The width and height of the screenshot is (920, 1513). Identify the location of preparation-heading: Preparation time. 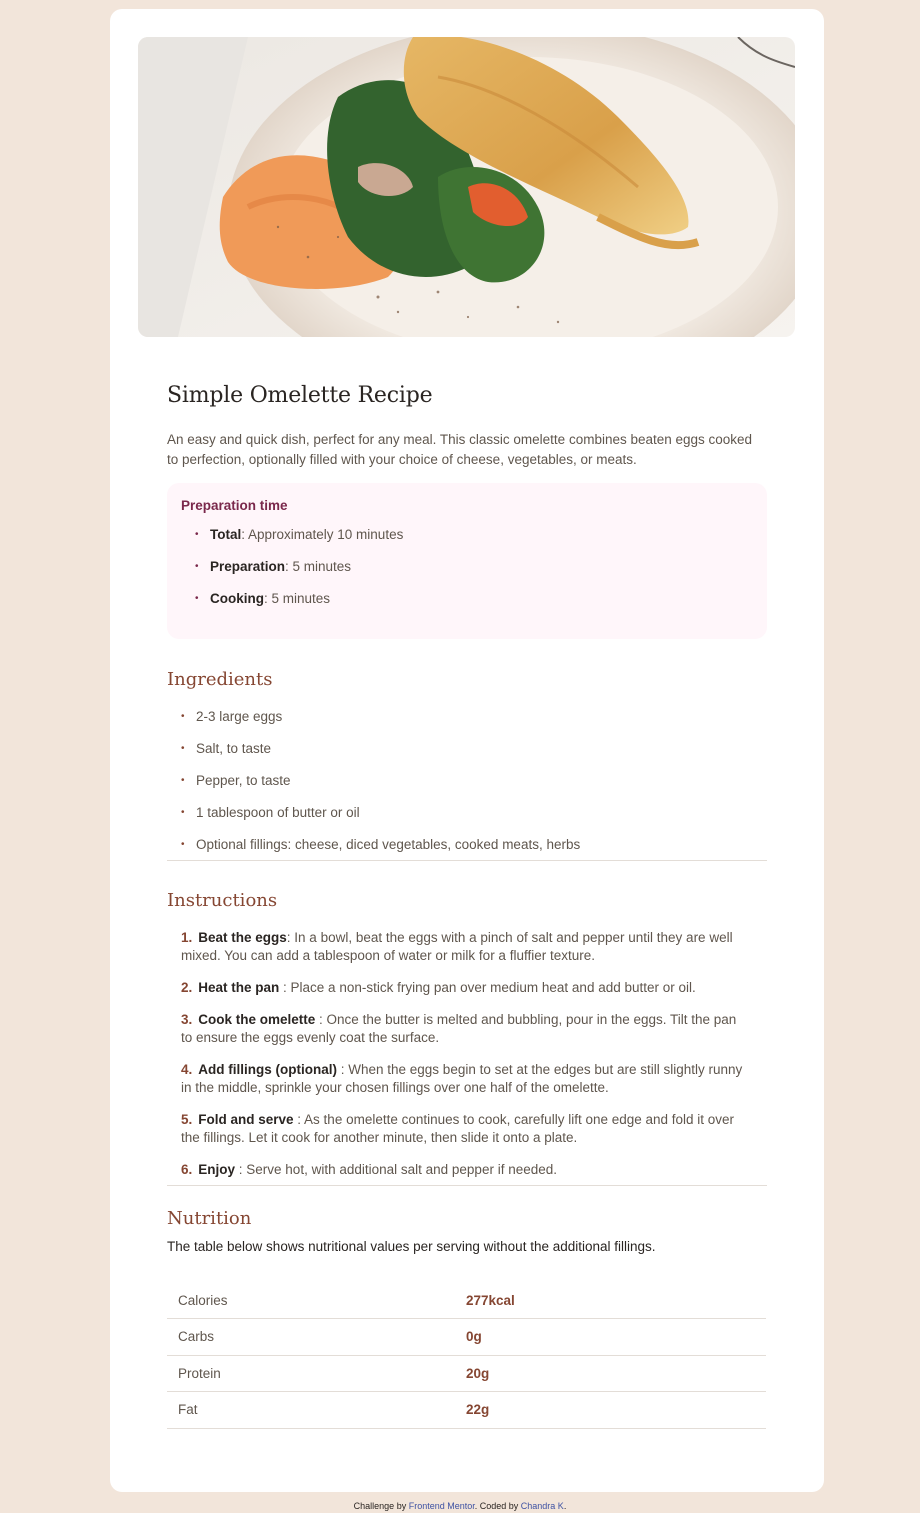
(234, 505).